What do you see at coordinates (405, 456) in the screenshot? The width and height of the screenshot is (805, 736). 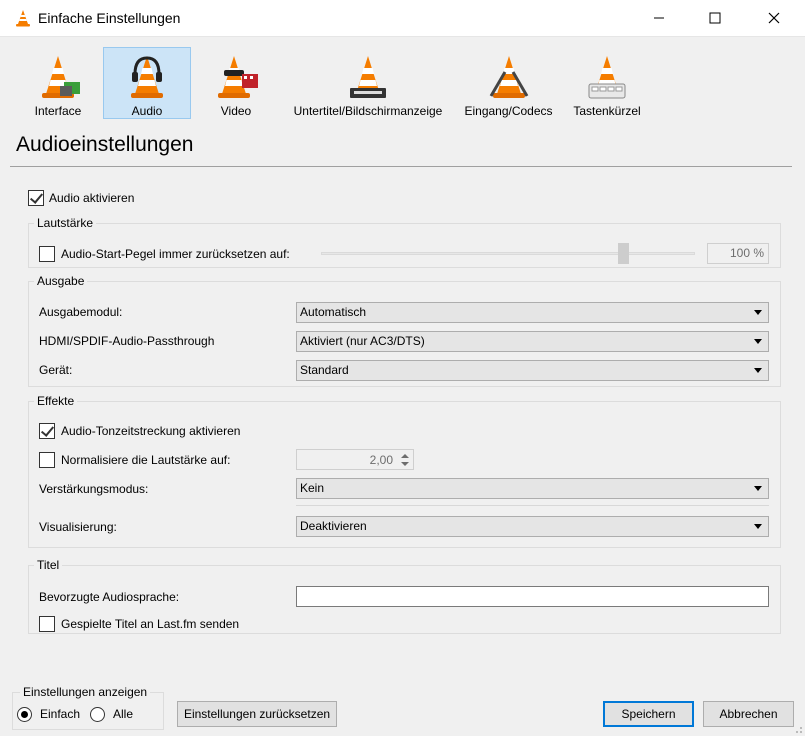 I see `spin-up-icon` at bounding box center [405, 456].